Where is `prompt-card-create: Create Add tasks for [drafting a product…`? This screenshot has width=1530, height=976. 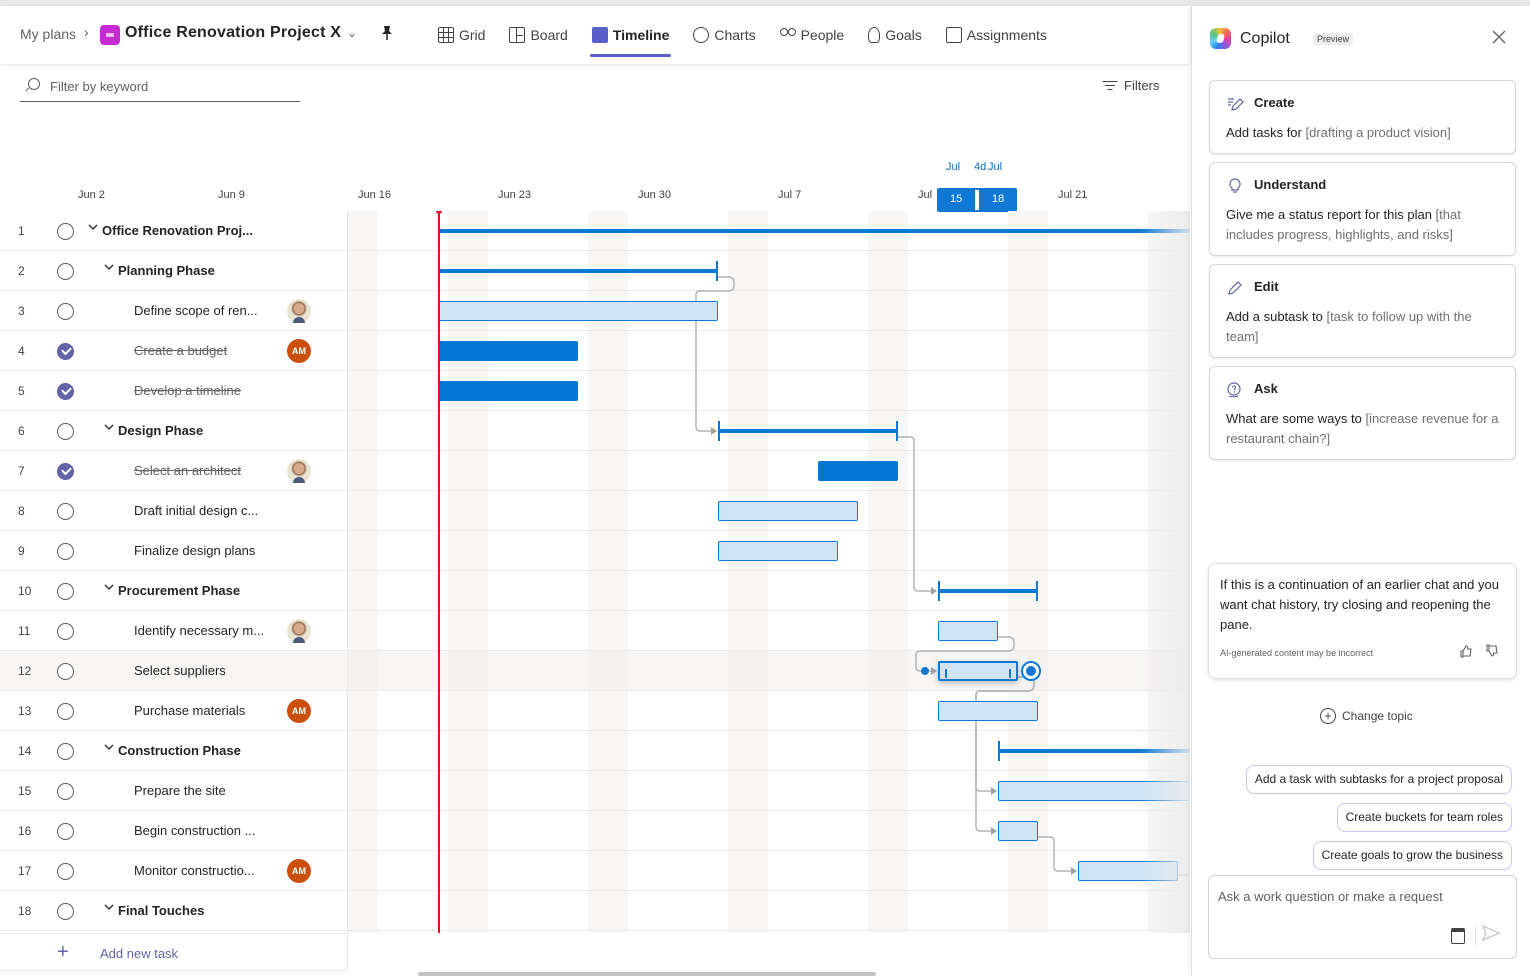
prompt-card-create: Create Add tasks for [drafting a product… is located at coordinates (1362, 117).